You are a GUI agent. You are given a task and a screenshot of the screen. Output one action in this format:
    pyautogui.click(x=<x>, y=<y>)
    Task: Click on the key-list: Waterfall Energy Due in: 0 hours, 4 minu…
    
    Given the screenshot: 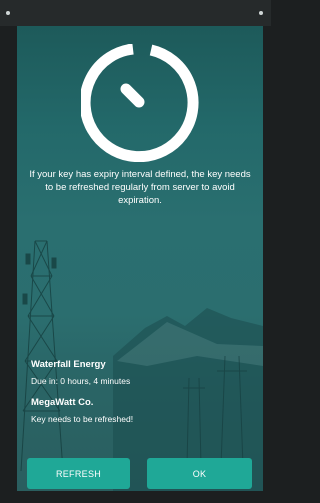 What is the action you would take?
    pyautogui.click(x=141, y=396)
    